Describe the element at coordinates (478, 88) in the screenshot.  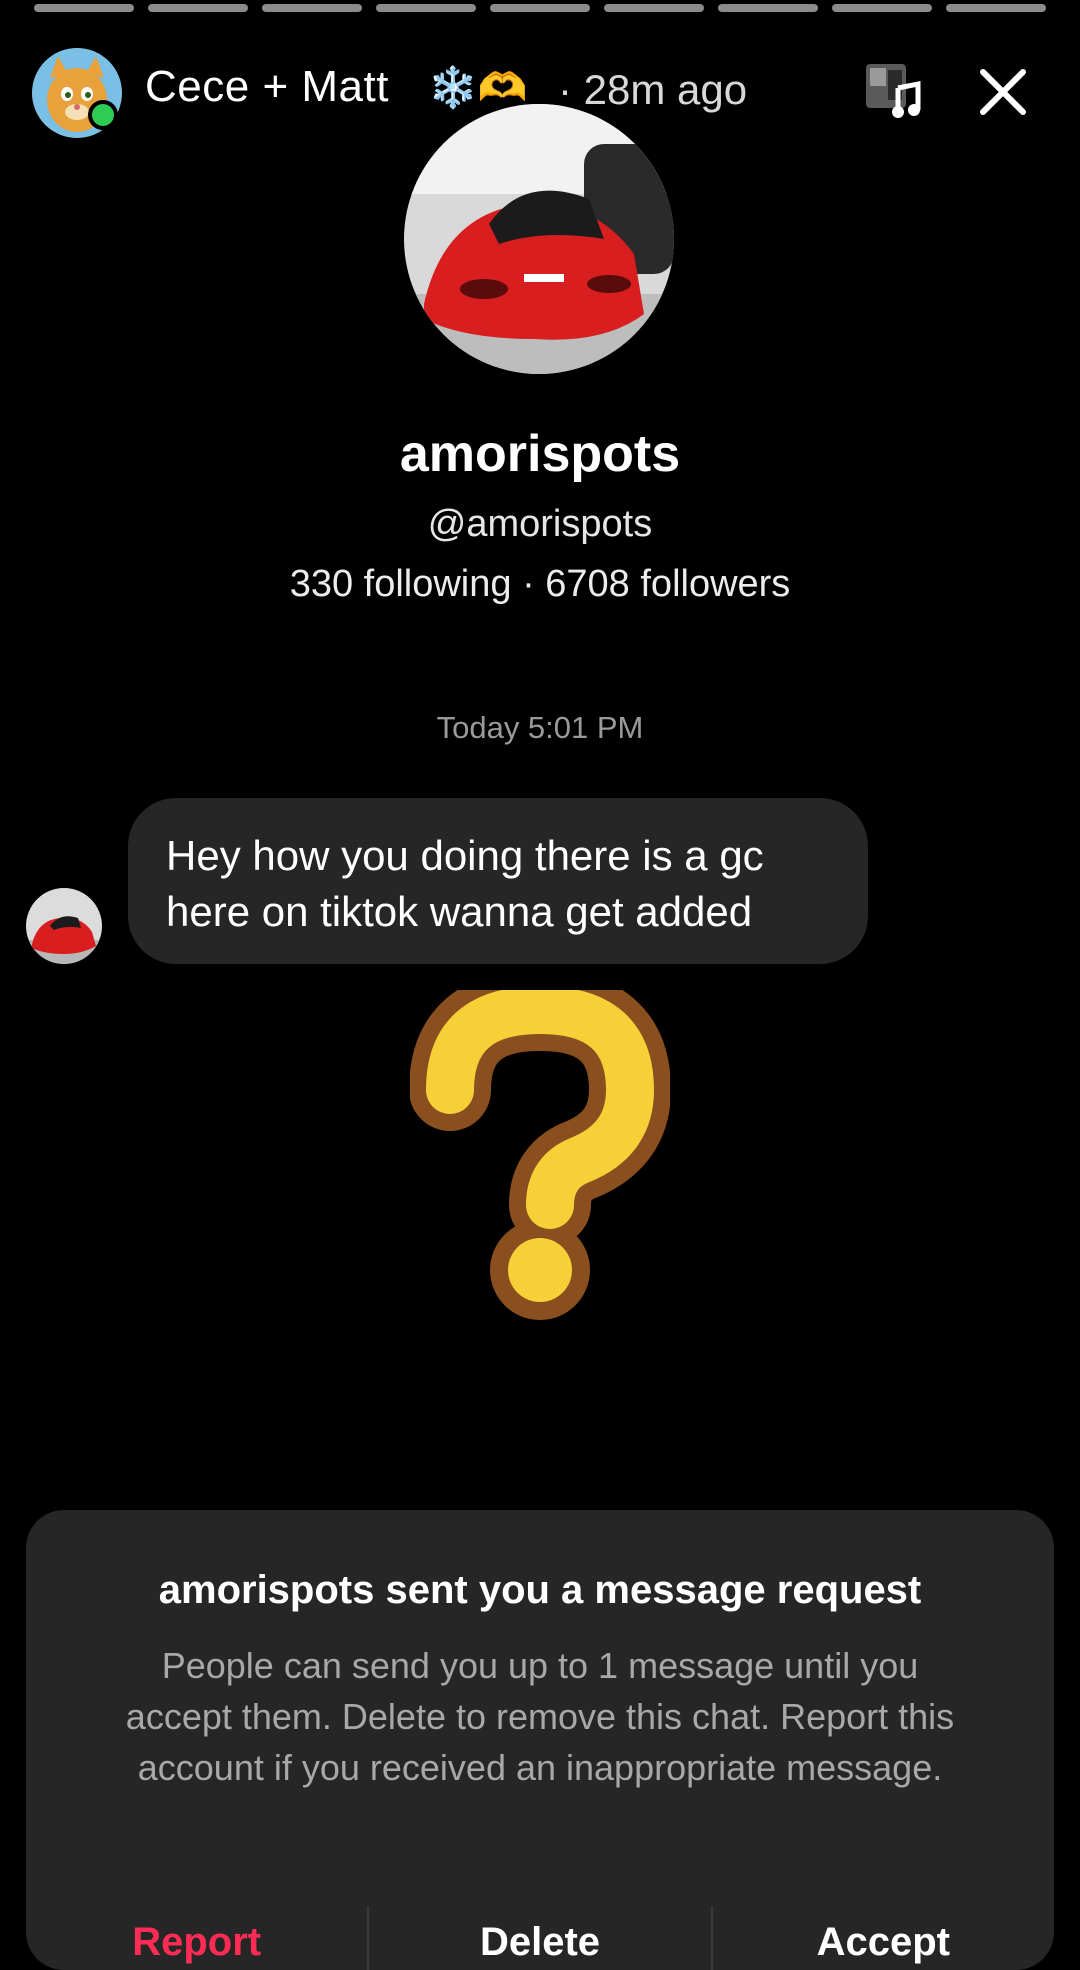
I see `story-title-emoji: ❄️🫶` at that location.